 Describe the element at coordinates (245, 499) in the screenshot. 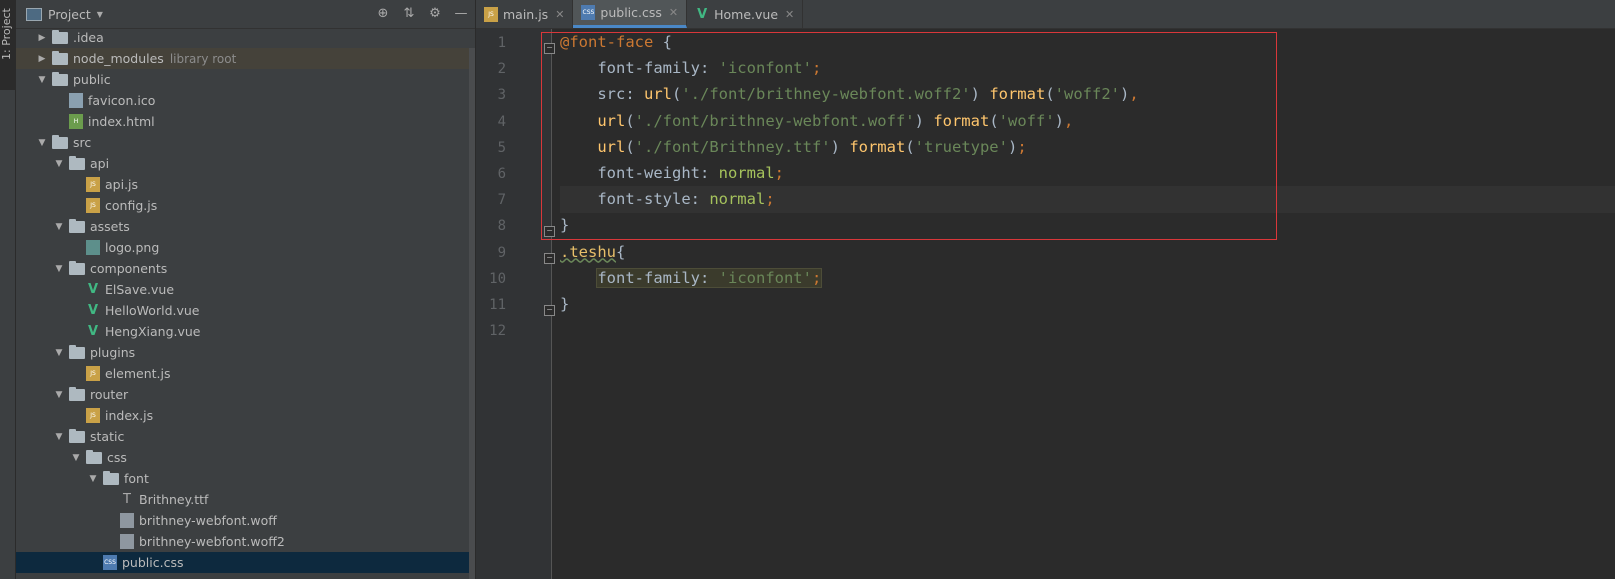

I see `tree-item: T Brithney.ttf` at that location.